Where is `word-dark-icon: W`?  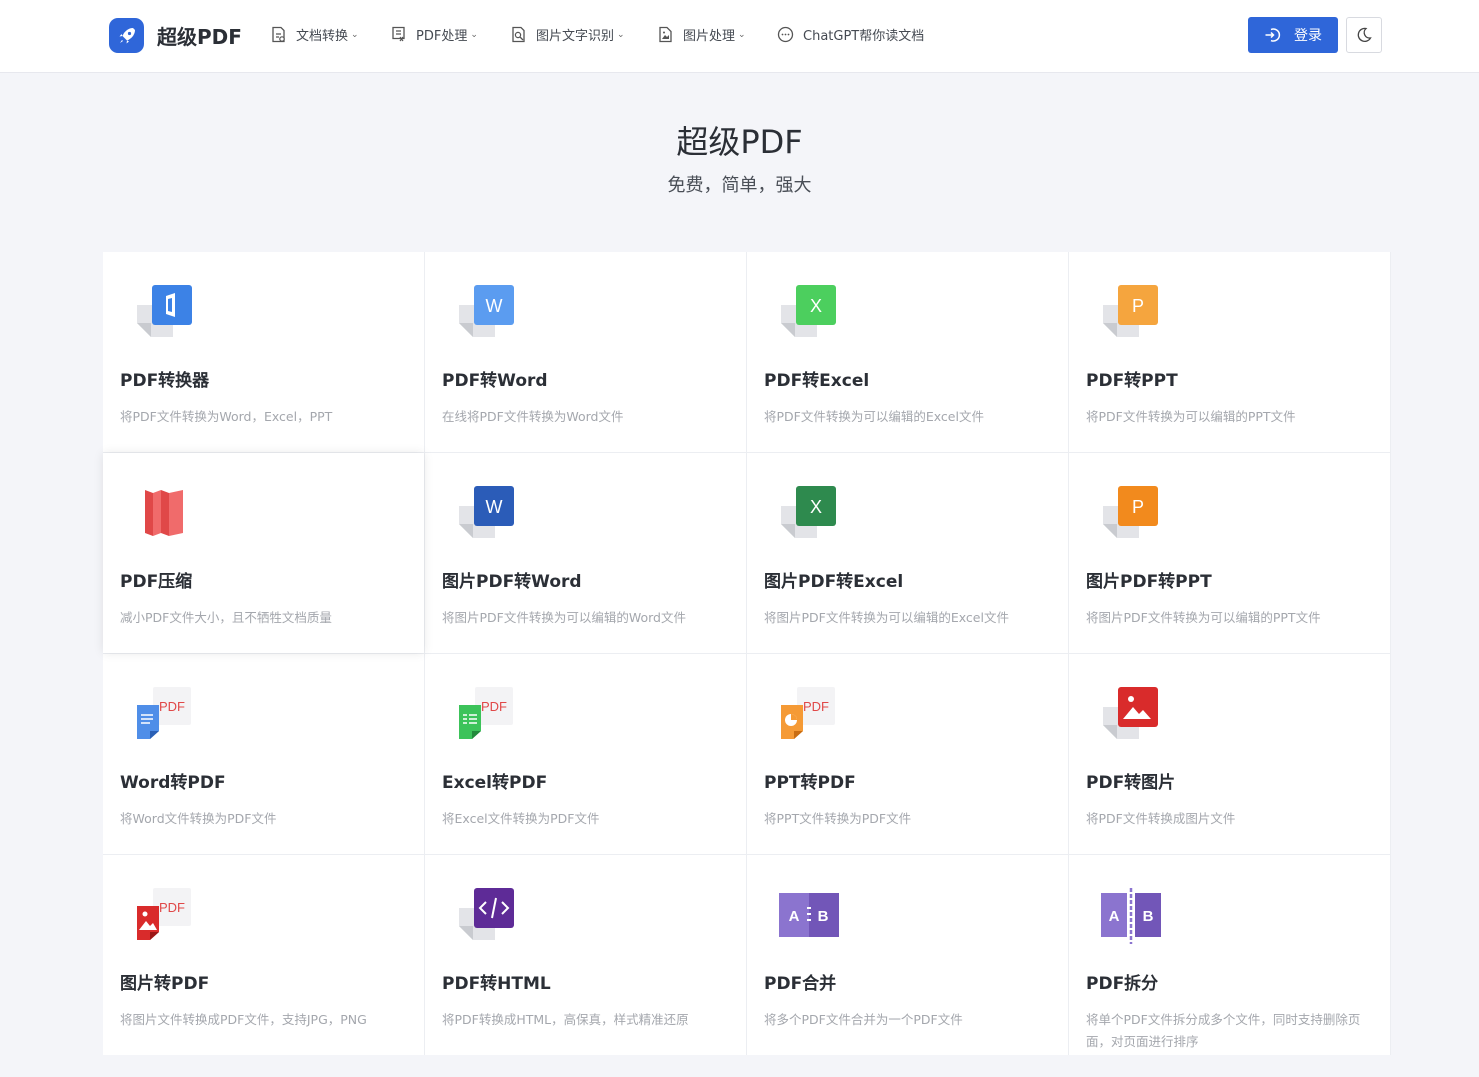
word-dark-icon: W is located at coordinates (486, 512).